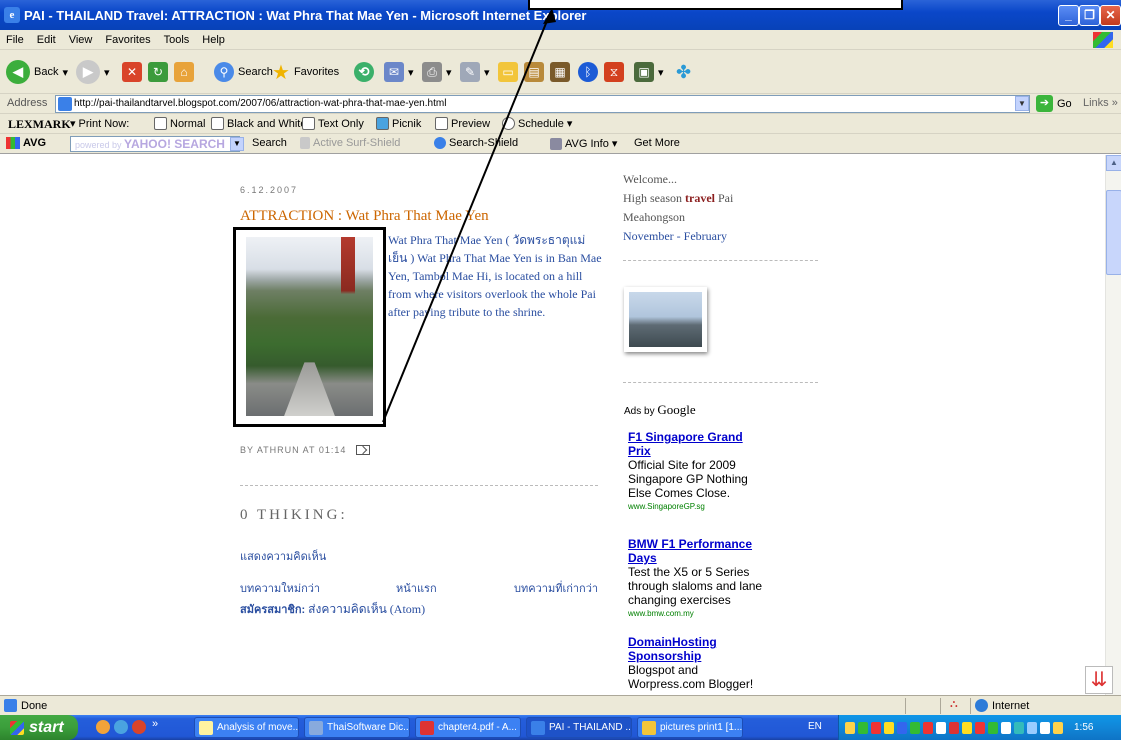 The image size is (1121, 740). What do you see at coordinates (280, 588) in the screenshot?
I see `newer-post-link: บทความใหม่กว่า` at bounding box center [280, 588].